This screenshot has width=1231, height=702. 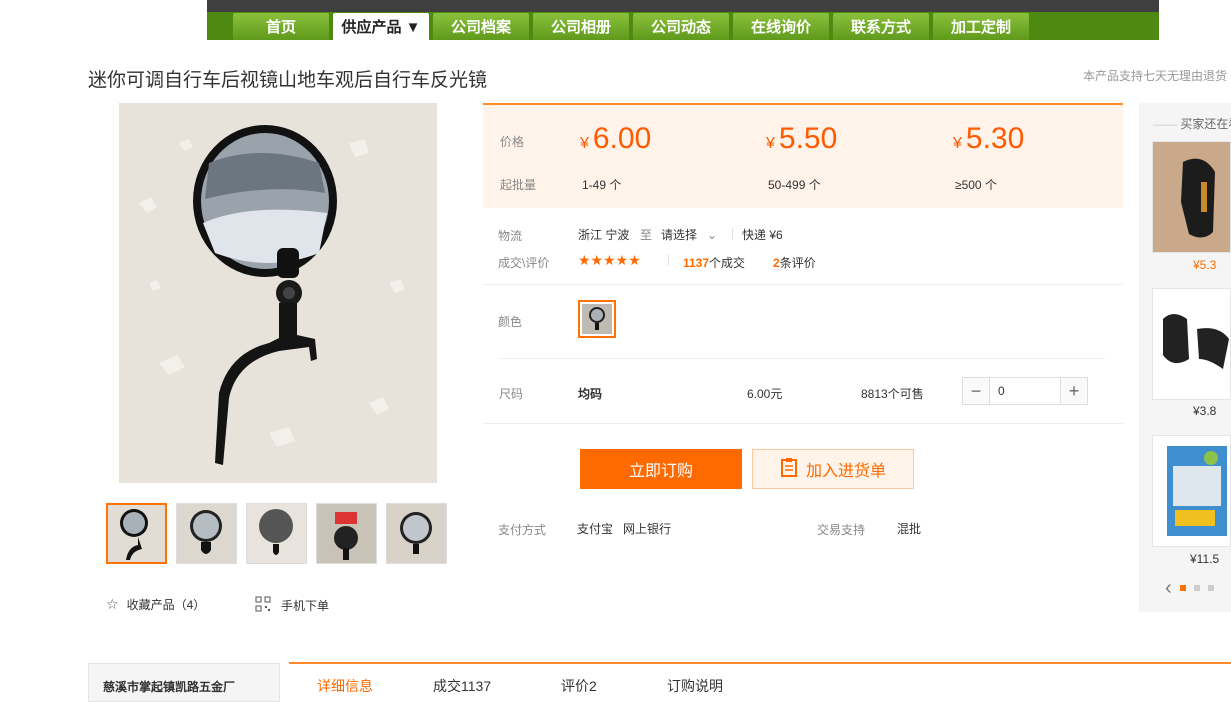 What do you see at coordinates (981, 26) in the screenshot?
I see `nav-custom: 加工定制` at bounding box center [981, 26].